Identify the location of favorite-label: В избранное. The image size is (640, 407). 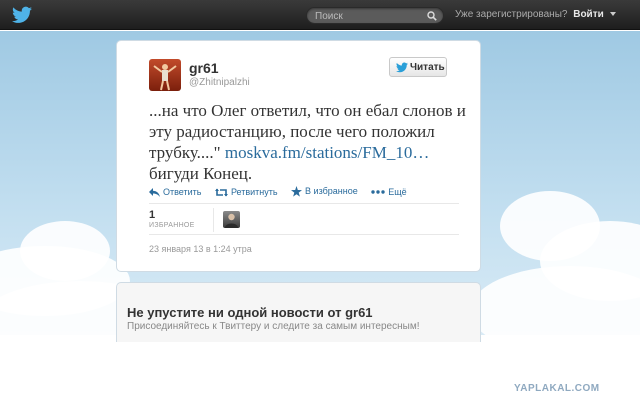
(331, 191).